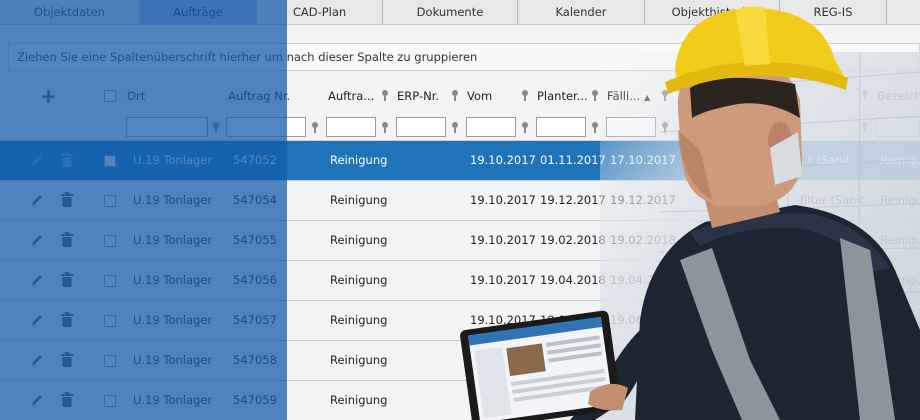 The width and height of the screenshot is (920, 420). What do you see at coordinates (136, 96) in the screenshot?
I see `column-header-ort: Ort` at bounding box center [136, 96].